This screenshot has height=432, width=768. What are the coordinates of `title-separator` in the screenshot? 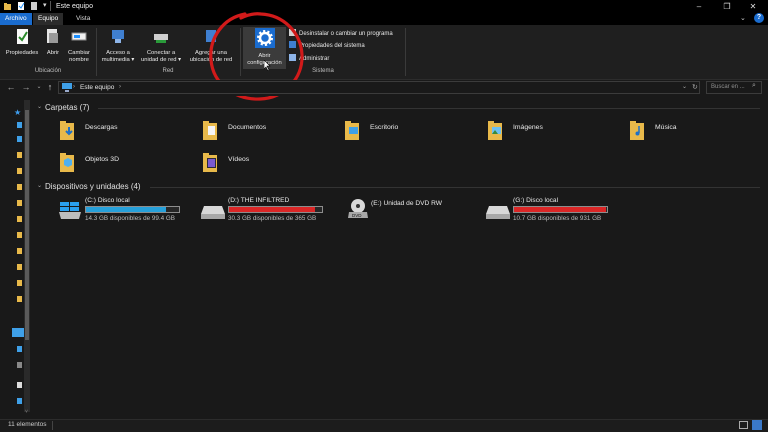 It's located at (50, 6).